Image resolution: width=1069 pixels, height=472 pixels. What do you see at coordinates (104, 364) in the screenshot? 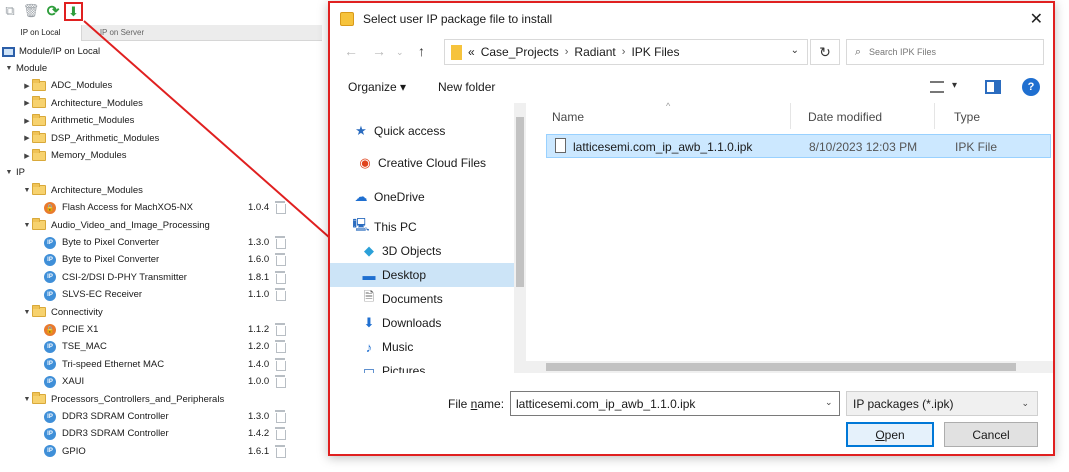
I see `tree-item: IP Tri-speed Ethernet MAC` at bounding box center [104, 364].